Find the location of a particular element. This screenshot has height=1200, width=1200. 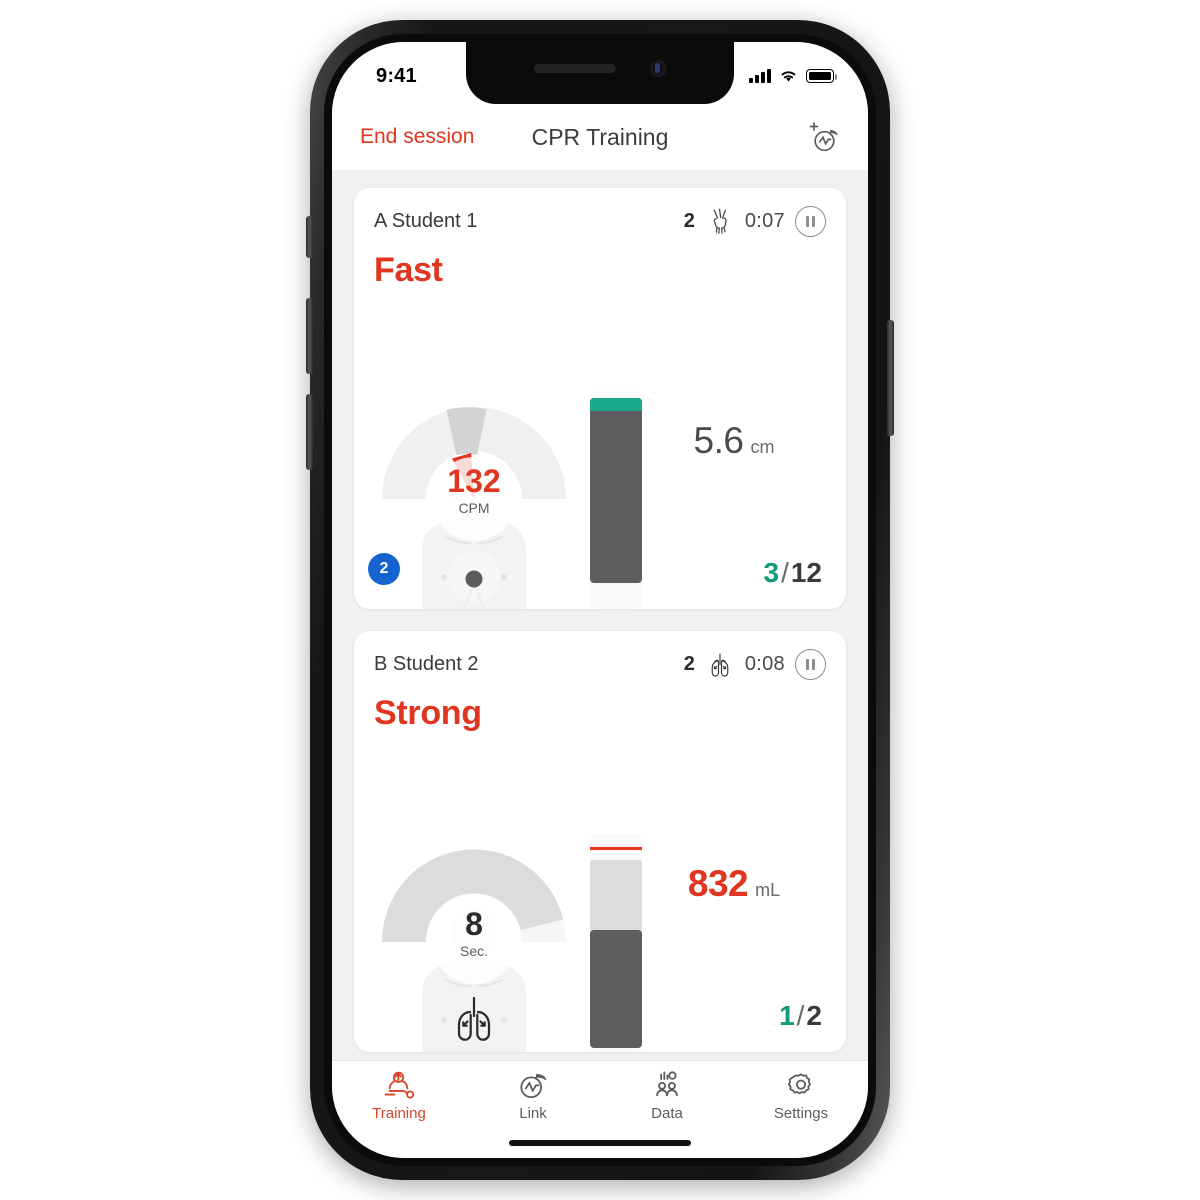

front-camera is located at coordinates (658, 68).